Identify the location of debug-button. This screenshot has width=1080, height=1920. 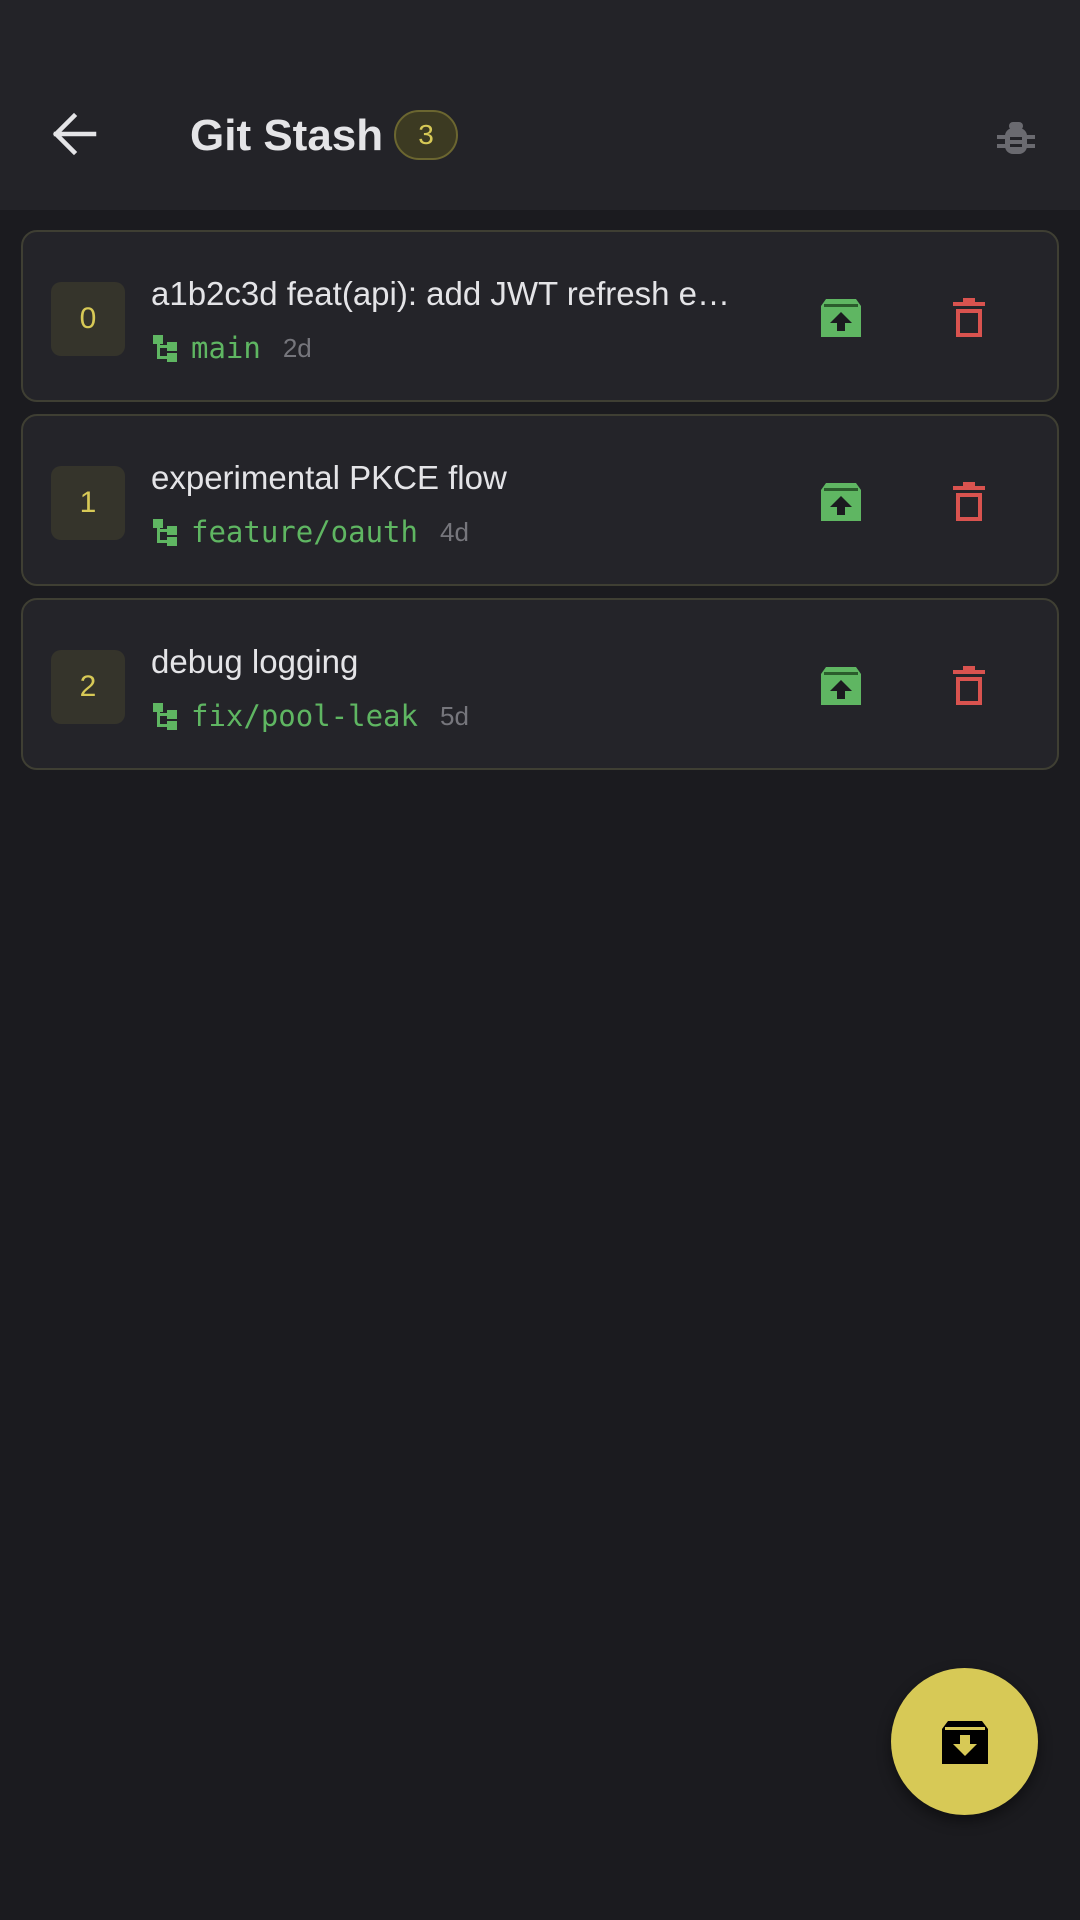
(1016, 138).